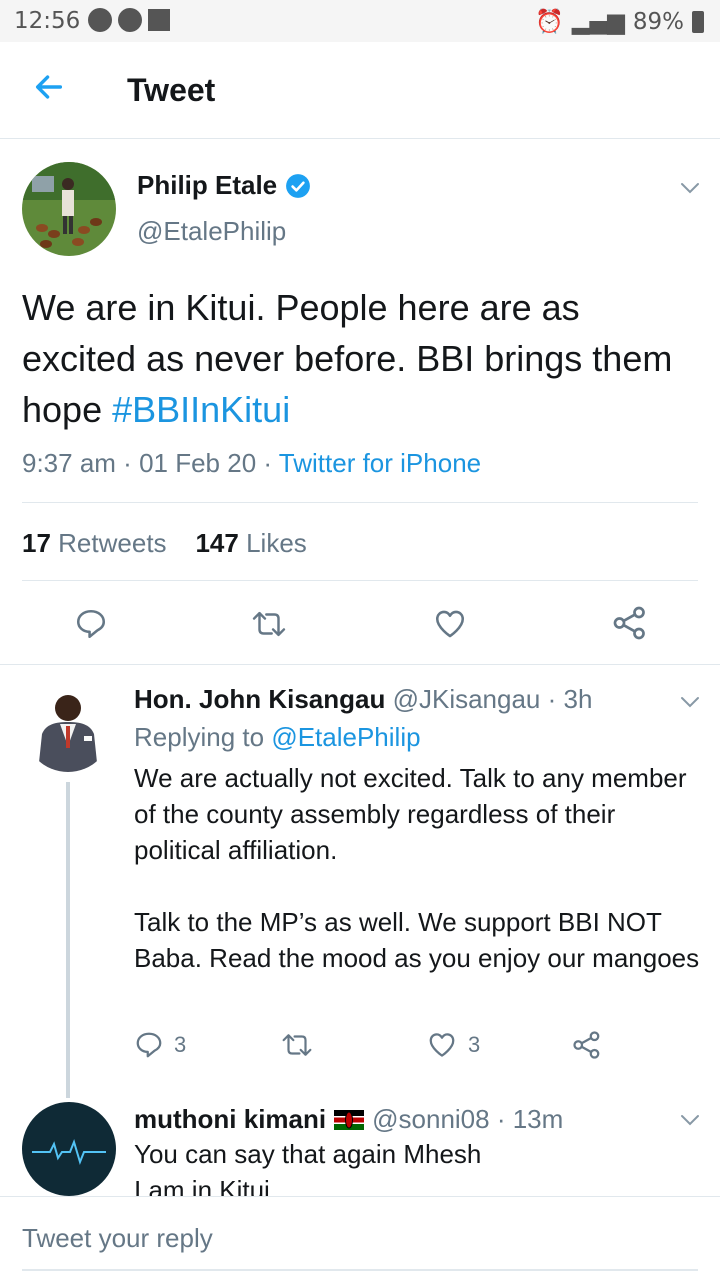  I want to click on retweets-stat: 17 Retweets, so click(94, 543).